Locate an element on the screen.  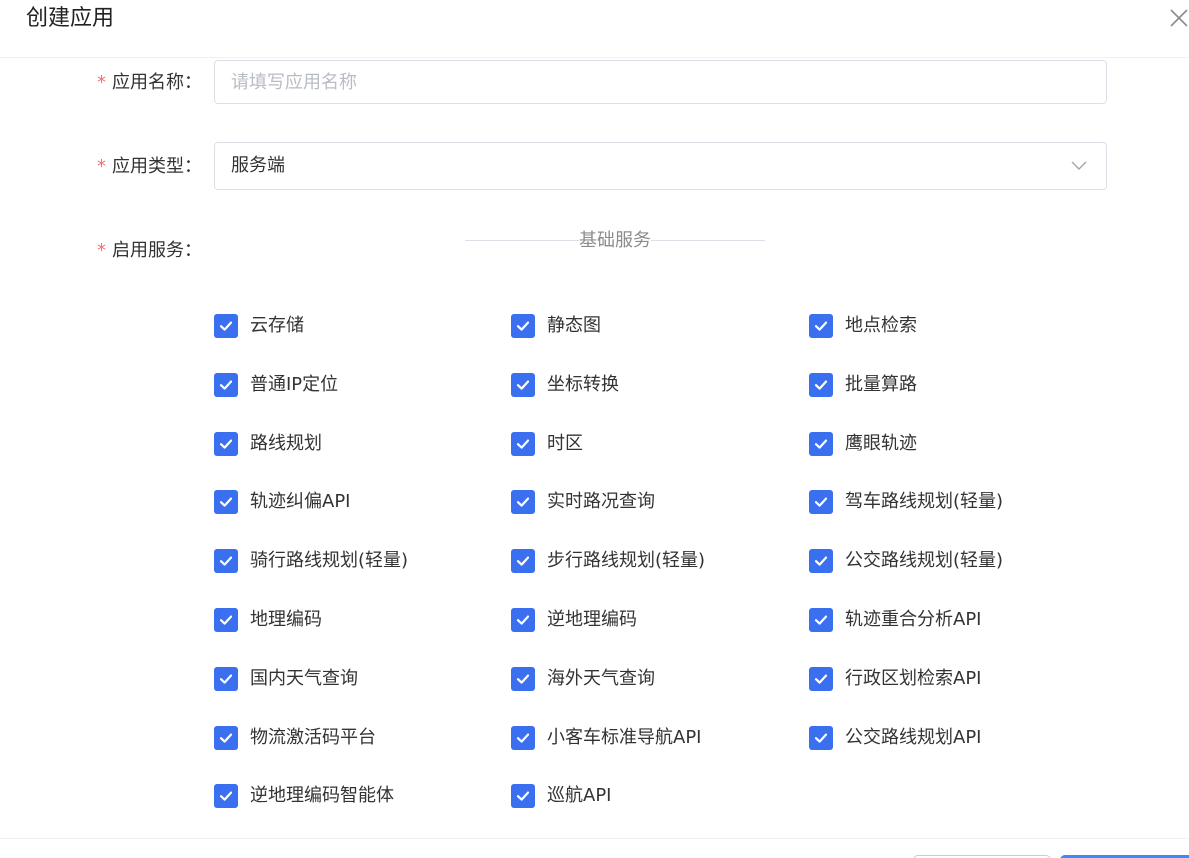
service-checkbox: 公交路线规划API is located at coordinates (959, 738).